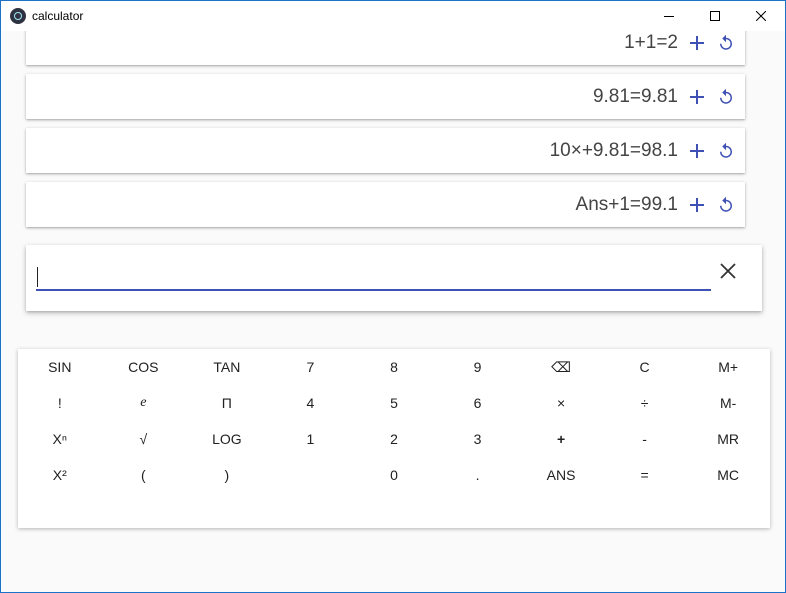  I want to click on minimize-button, so click(669, 16).